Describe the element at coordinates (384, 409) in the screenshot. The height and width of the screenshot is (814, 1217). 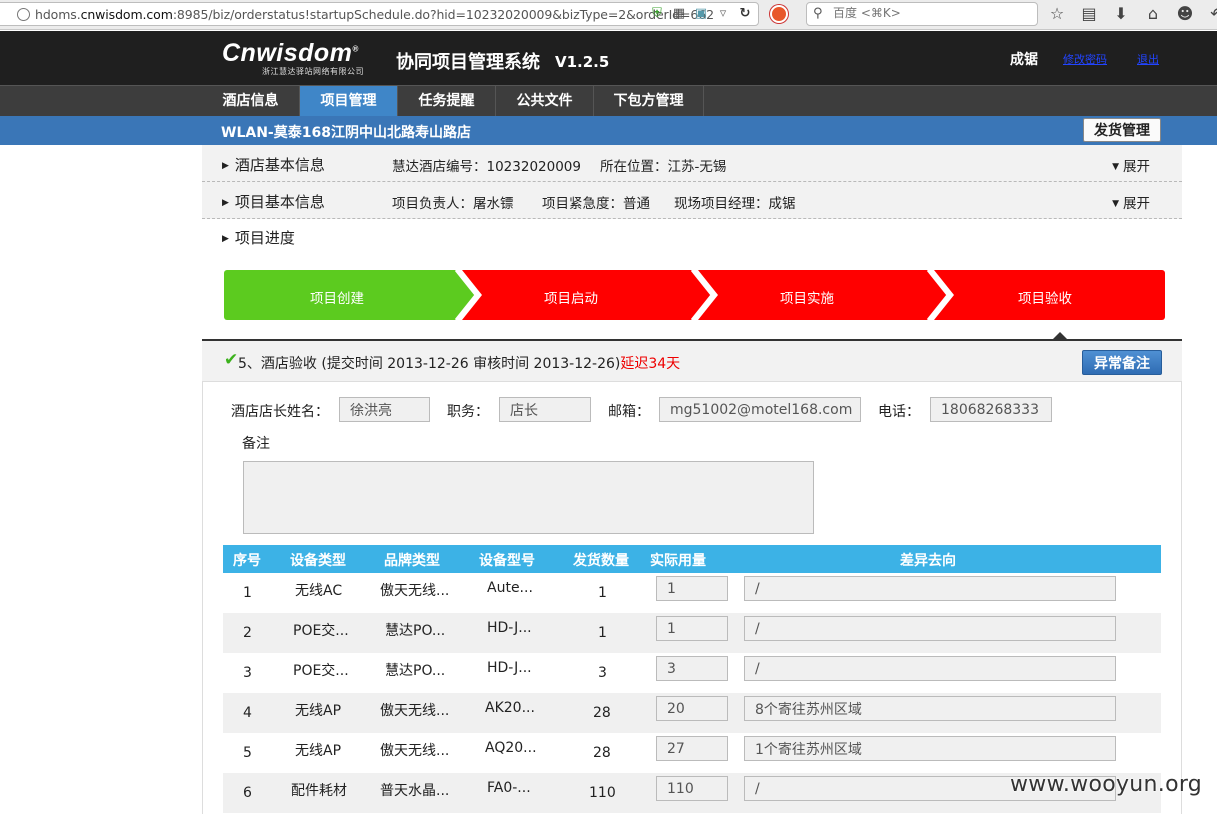
I see `manager-name-field` at that location.